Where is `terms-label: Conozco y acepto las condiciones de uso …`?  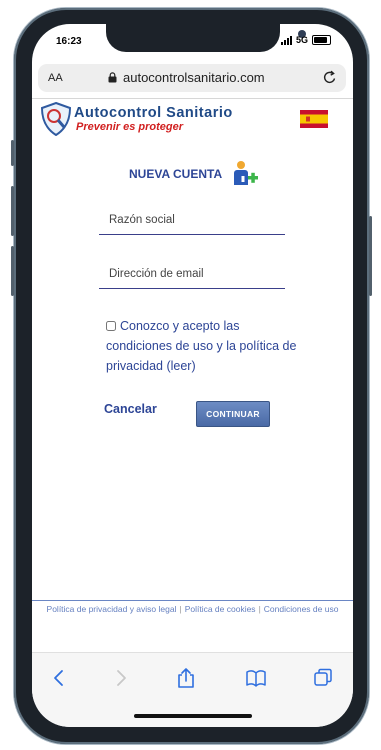 terms-label: Conozco y acepto las condiciones de uso … is located at coordinates (201, 346).